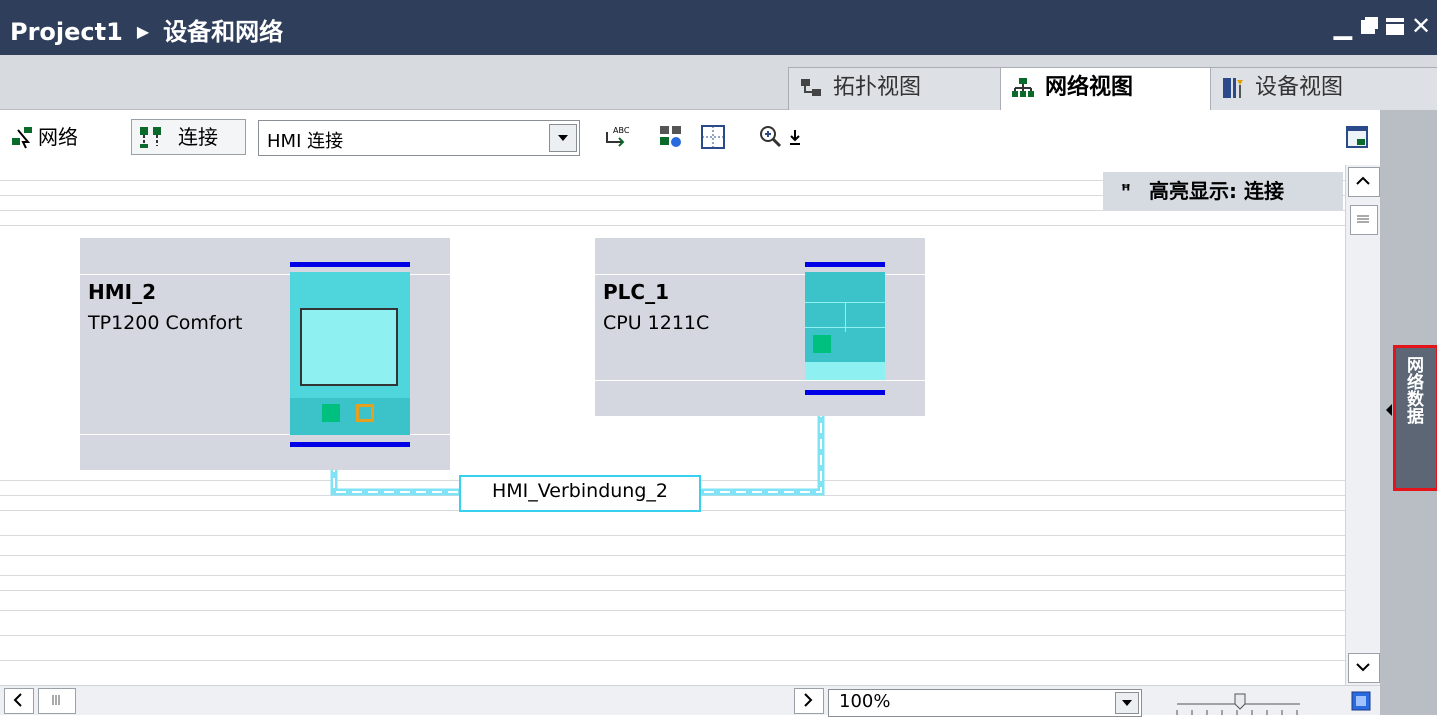  I want to click on profinet-bus-hmi-lower, so click(350, 444).